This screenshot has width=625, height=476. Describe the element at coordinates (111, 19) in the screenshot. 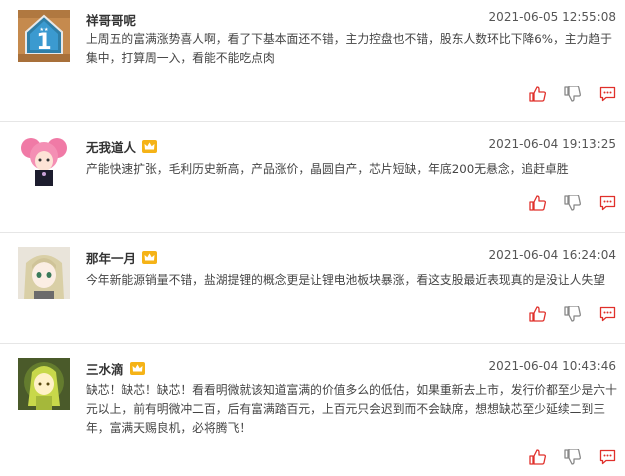

I see `username: 祥哥哥呢` at that location.